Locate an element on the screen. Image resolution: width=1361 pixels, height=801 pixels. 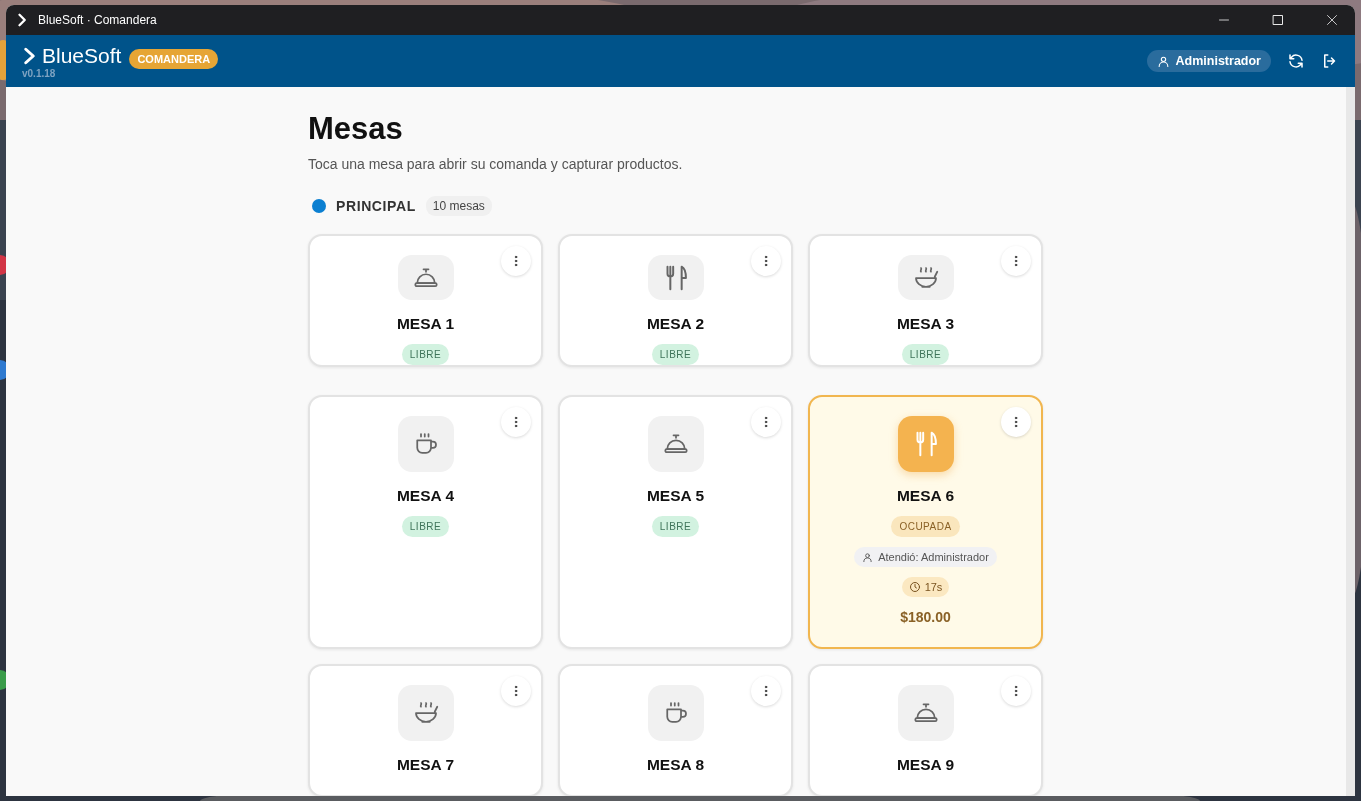
waiter-label: Atendió: Administrador is located at coordinates (933, 557).